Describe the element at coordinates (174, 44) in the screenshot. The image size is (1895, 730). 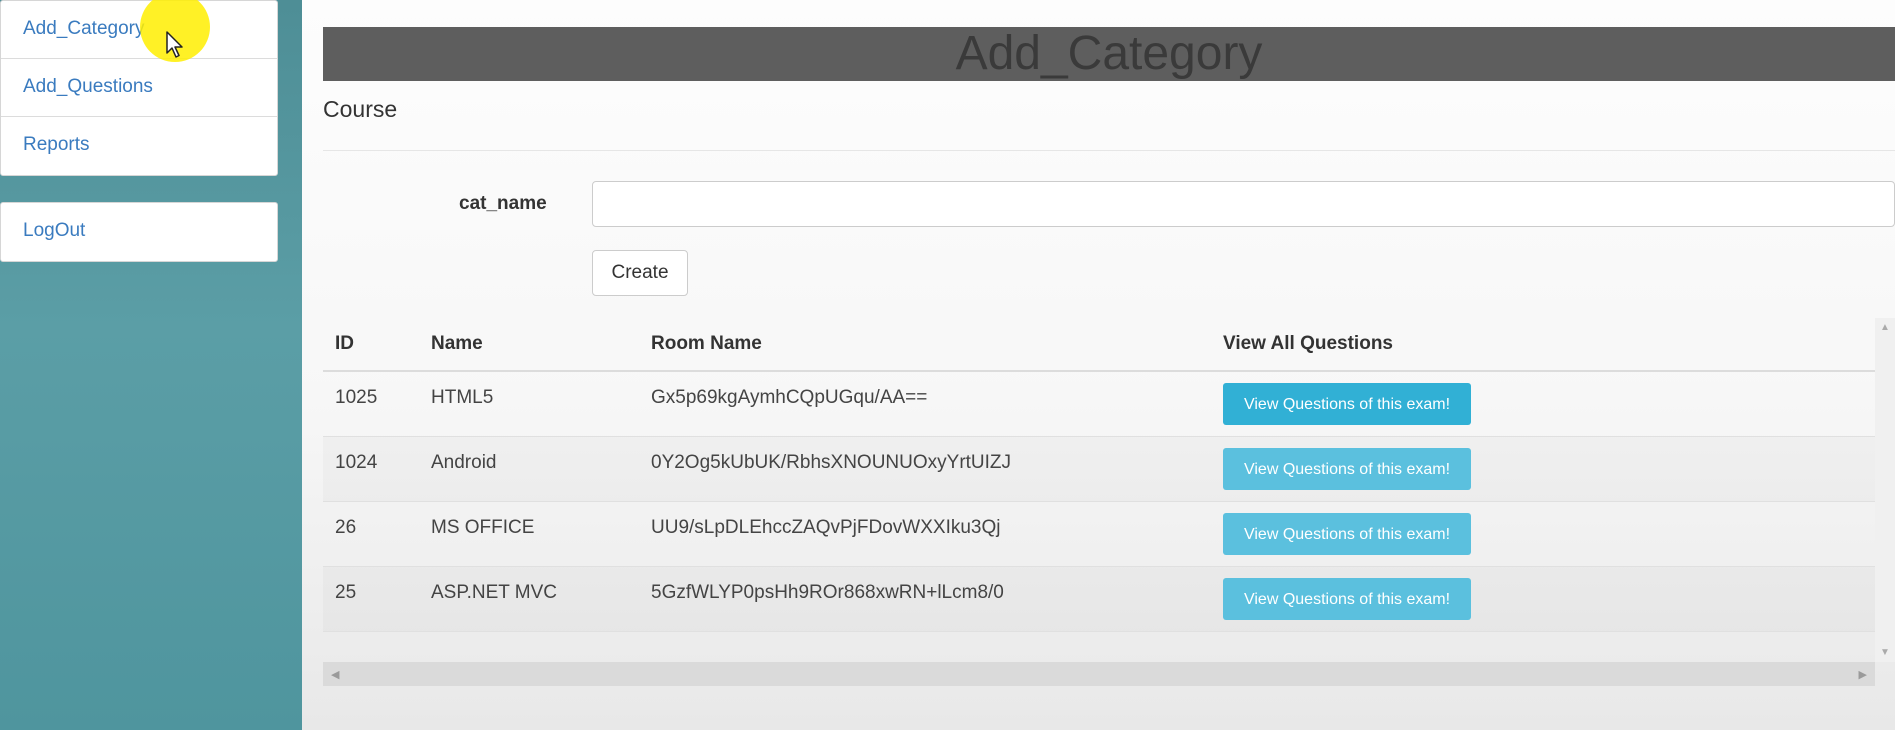
I see `mouse-cursor-icon` at that location.